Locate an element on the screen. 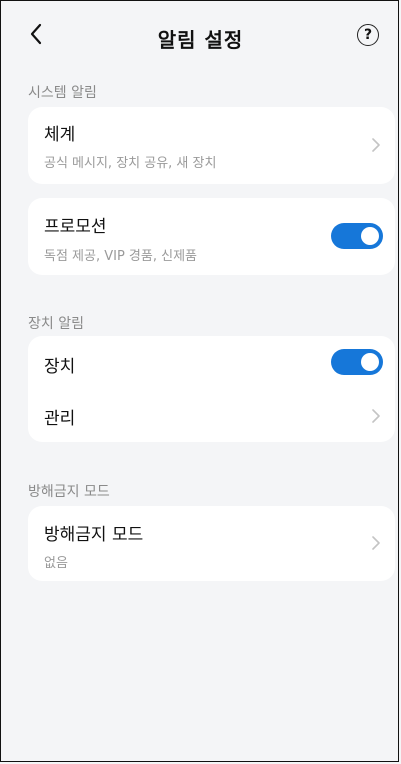 This screenshot has width=401, height=764. row-system: 체계 공식 메시지, 장치 공유, 새 장치 is located at coordinates (211, 145).